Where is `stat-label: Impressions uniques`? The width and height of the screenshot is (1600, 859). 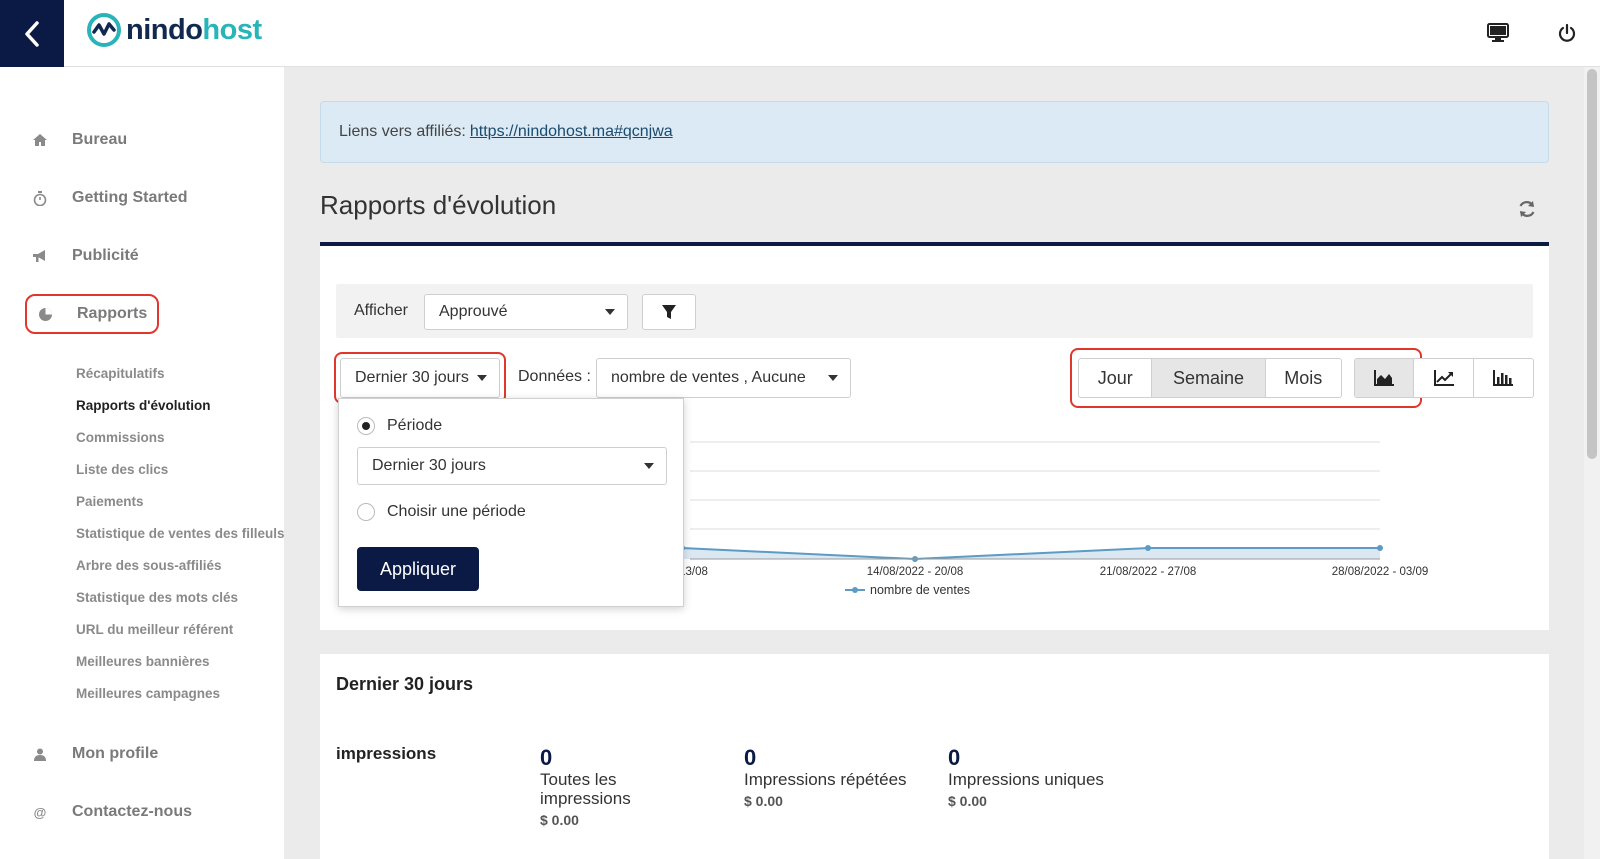 stat-label: Impressions uniques is located at coordinates (1026, 779).